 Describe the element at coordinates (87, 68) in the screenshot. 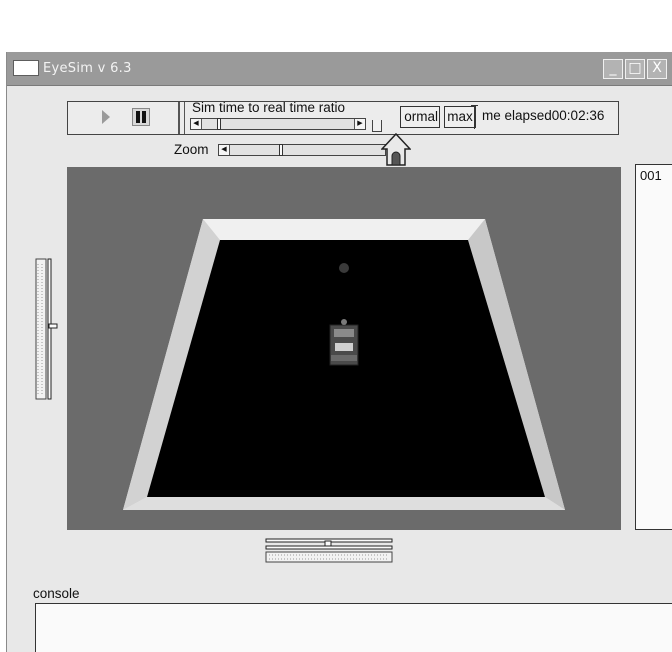

I see `window-title: EyeSim v 6.3` at that location.